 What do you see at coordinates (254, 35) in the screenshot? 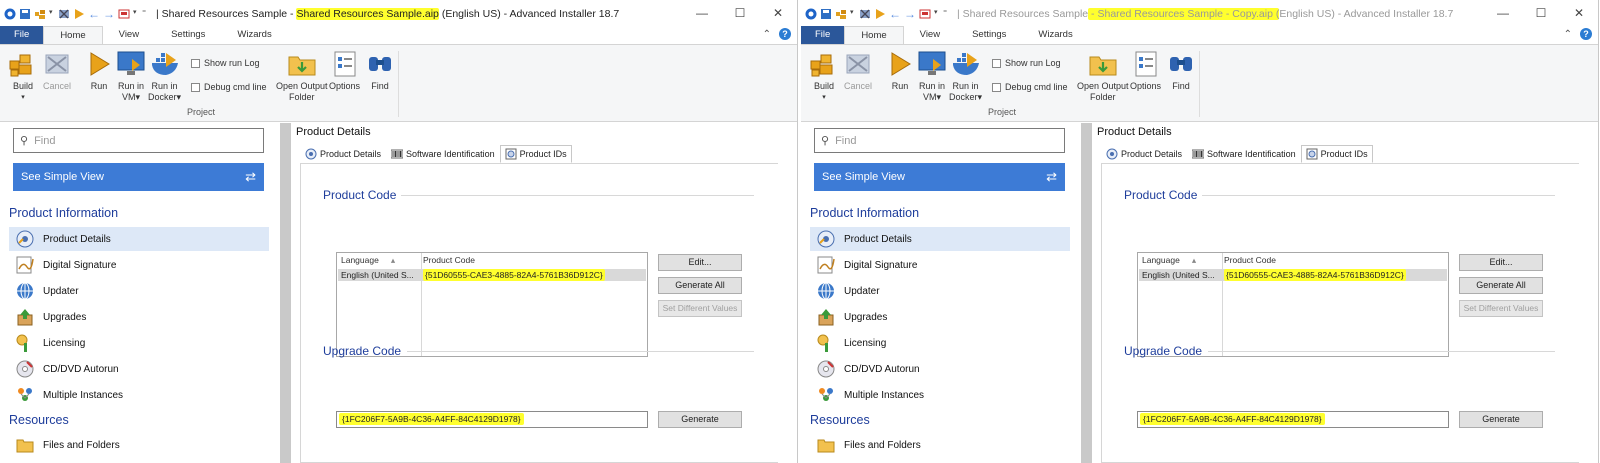
I see `tab-wizards: Wizards` at bounding box center [254, 35].